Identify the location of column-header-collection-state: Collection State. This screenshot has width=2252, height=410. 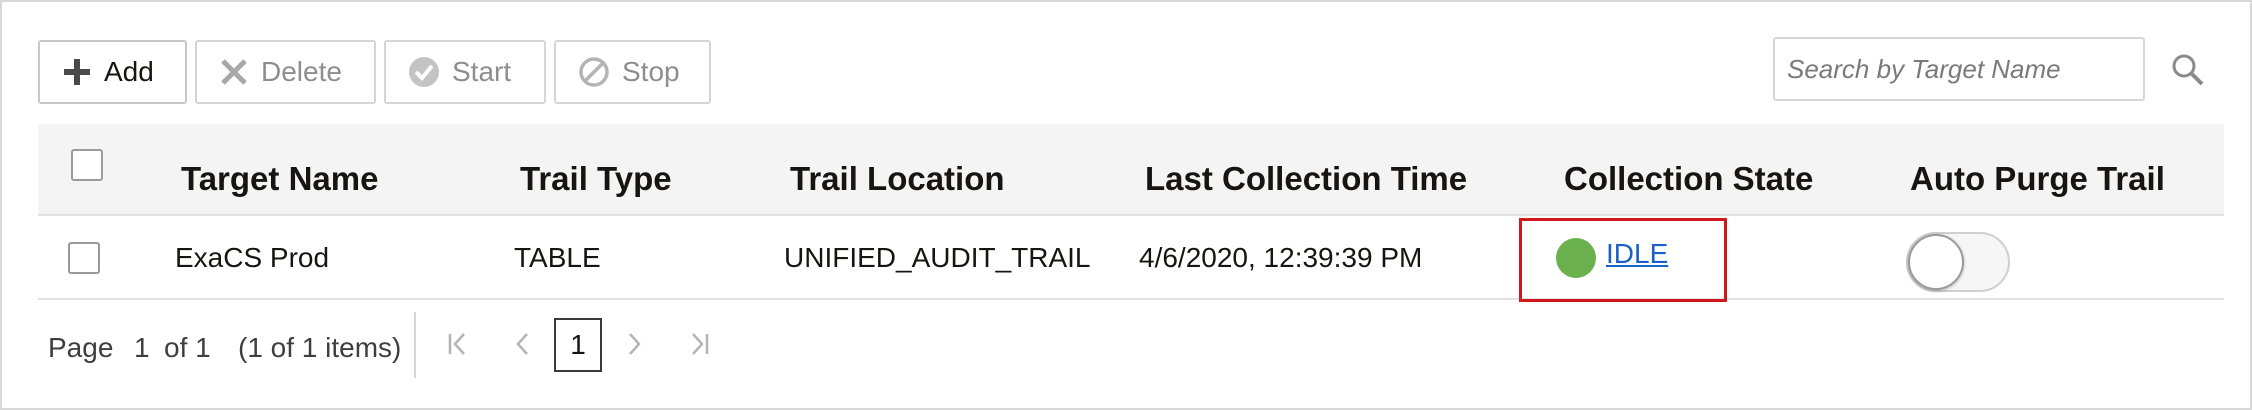
(1688, 179).